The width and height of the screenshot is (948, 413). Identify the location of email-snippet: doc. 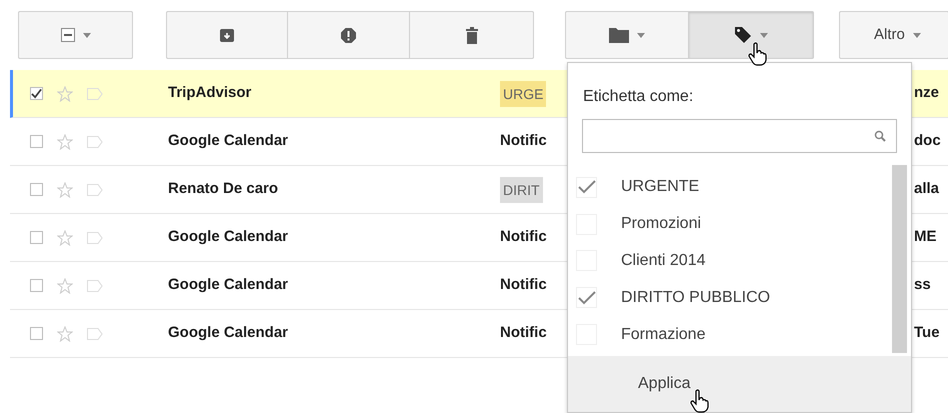
(927, 141).